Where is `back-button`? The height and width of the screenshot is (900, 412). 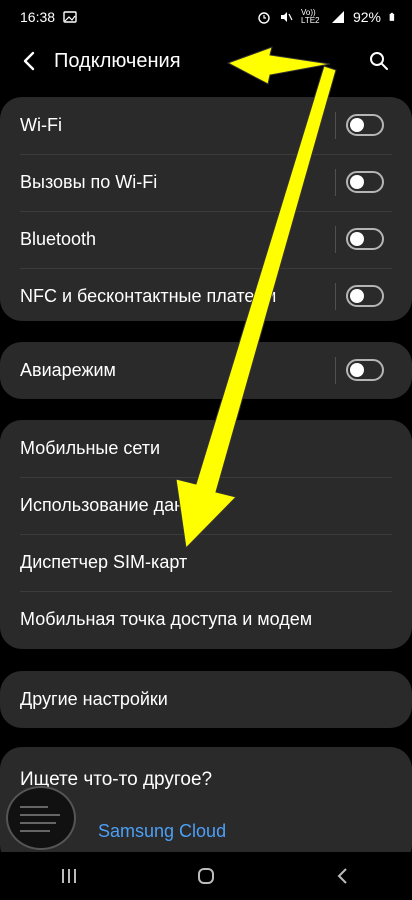 back-button is located at coordinates (29, 61).